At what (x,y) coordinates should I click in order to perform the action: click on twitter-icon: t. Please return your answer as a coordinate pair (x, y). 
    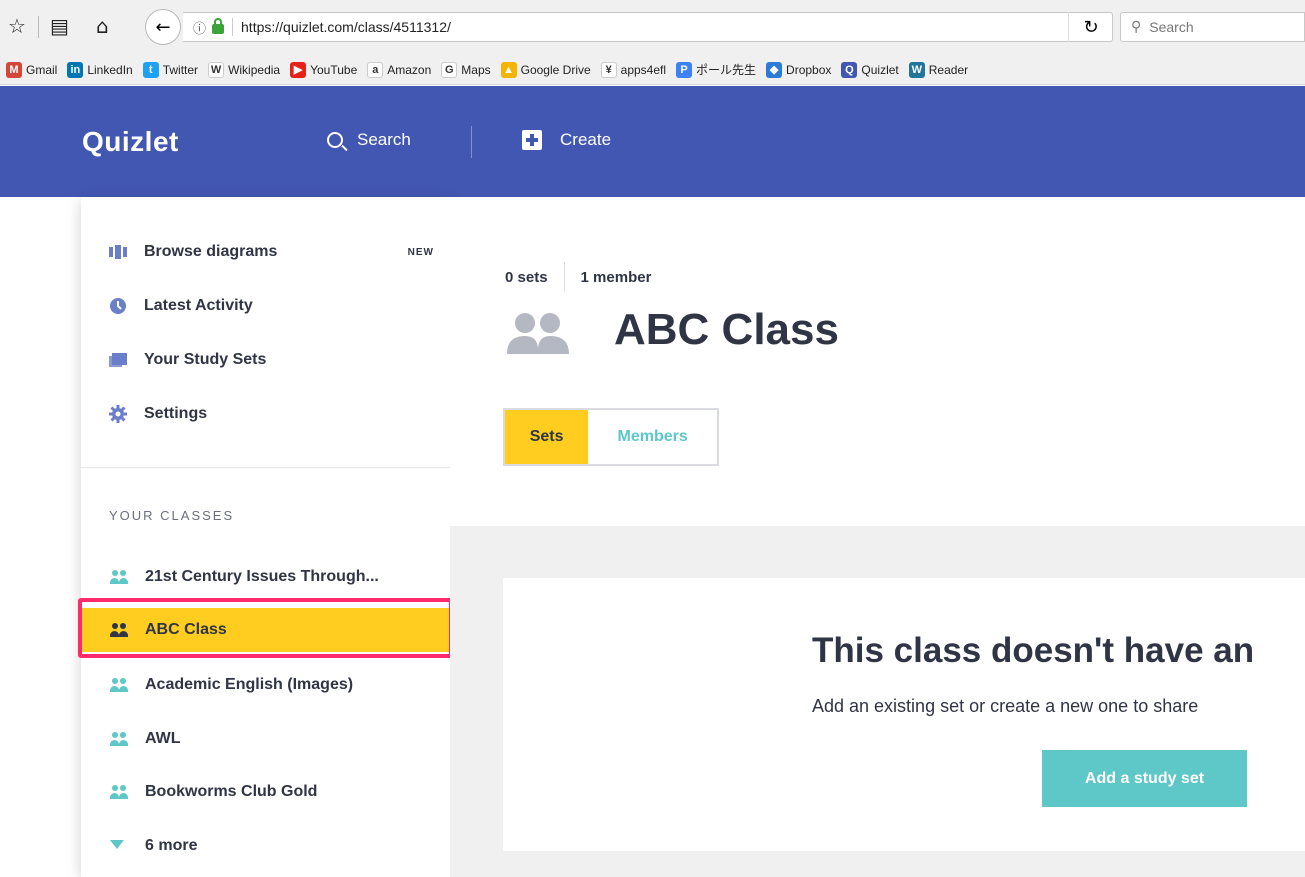
    Looking at the image, I should click on (150, 69).